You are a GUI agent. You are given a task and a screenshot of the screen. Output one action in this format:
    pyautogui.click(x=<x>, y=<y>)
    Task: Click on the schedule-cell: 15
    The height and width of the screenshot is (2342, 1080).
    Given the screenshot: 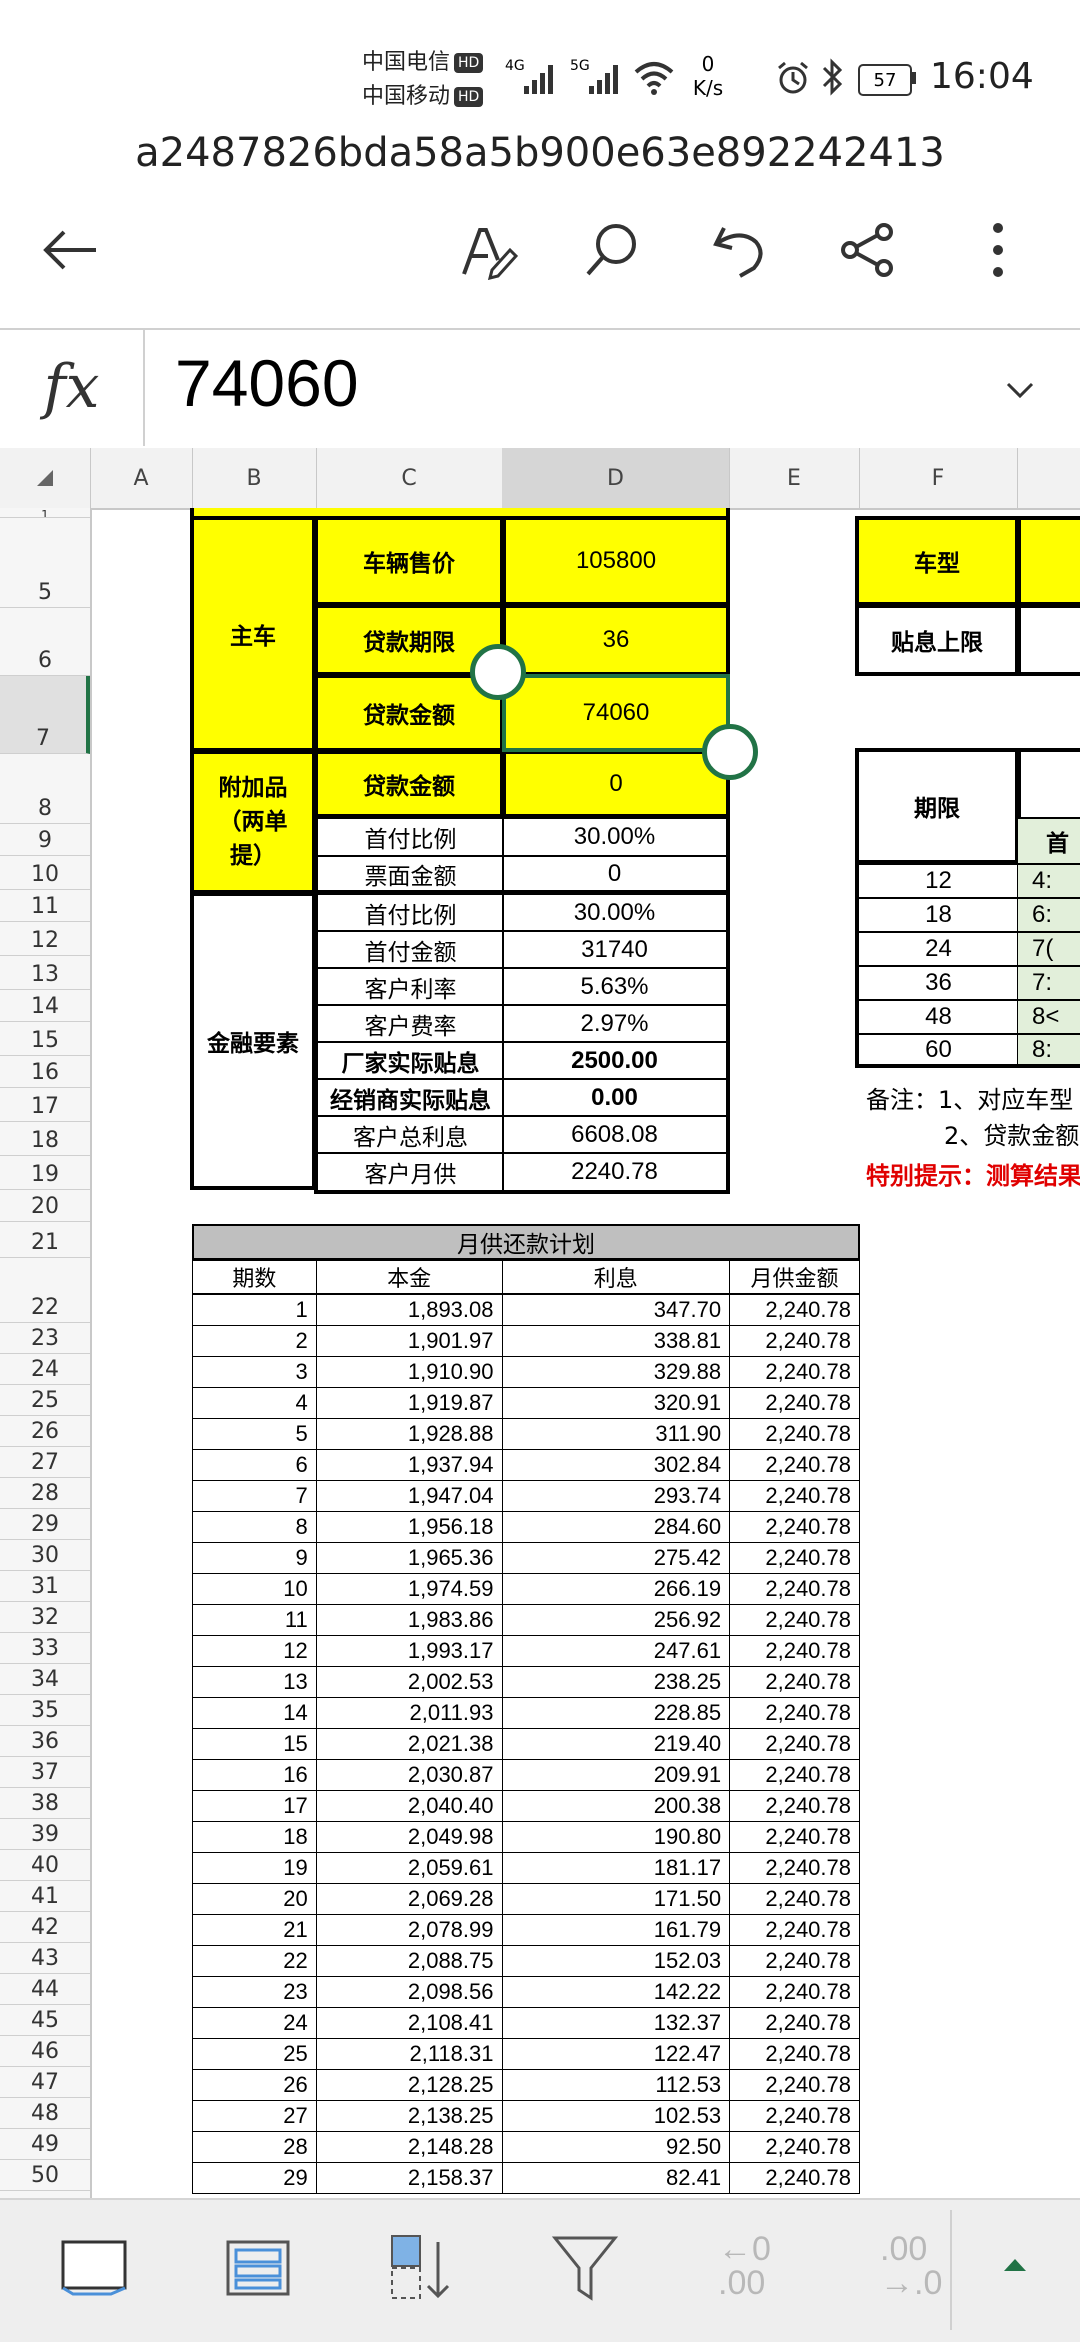 What is the action you would take?
    pyautogui.click(x=254, y=1743)
    